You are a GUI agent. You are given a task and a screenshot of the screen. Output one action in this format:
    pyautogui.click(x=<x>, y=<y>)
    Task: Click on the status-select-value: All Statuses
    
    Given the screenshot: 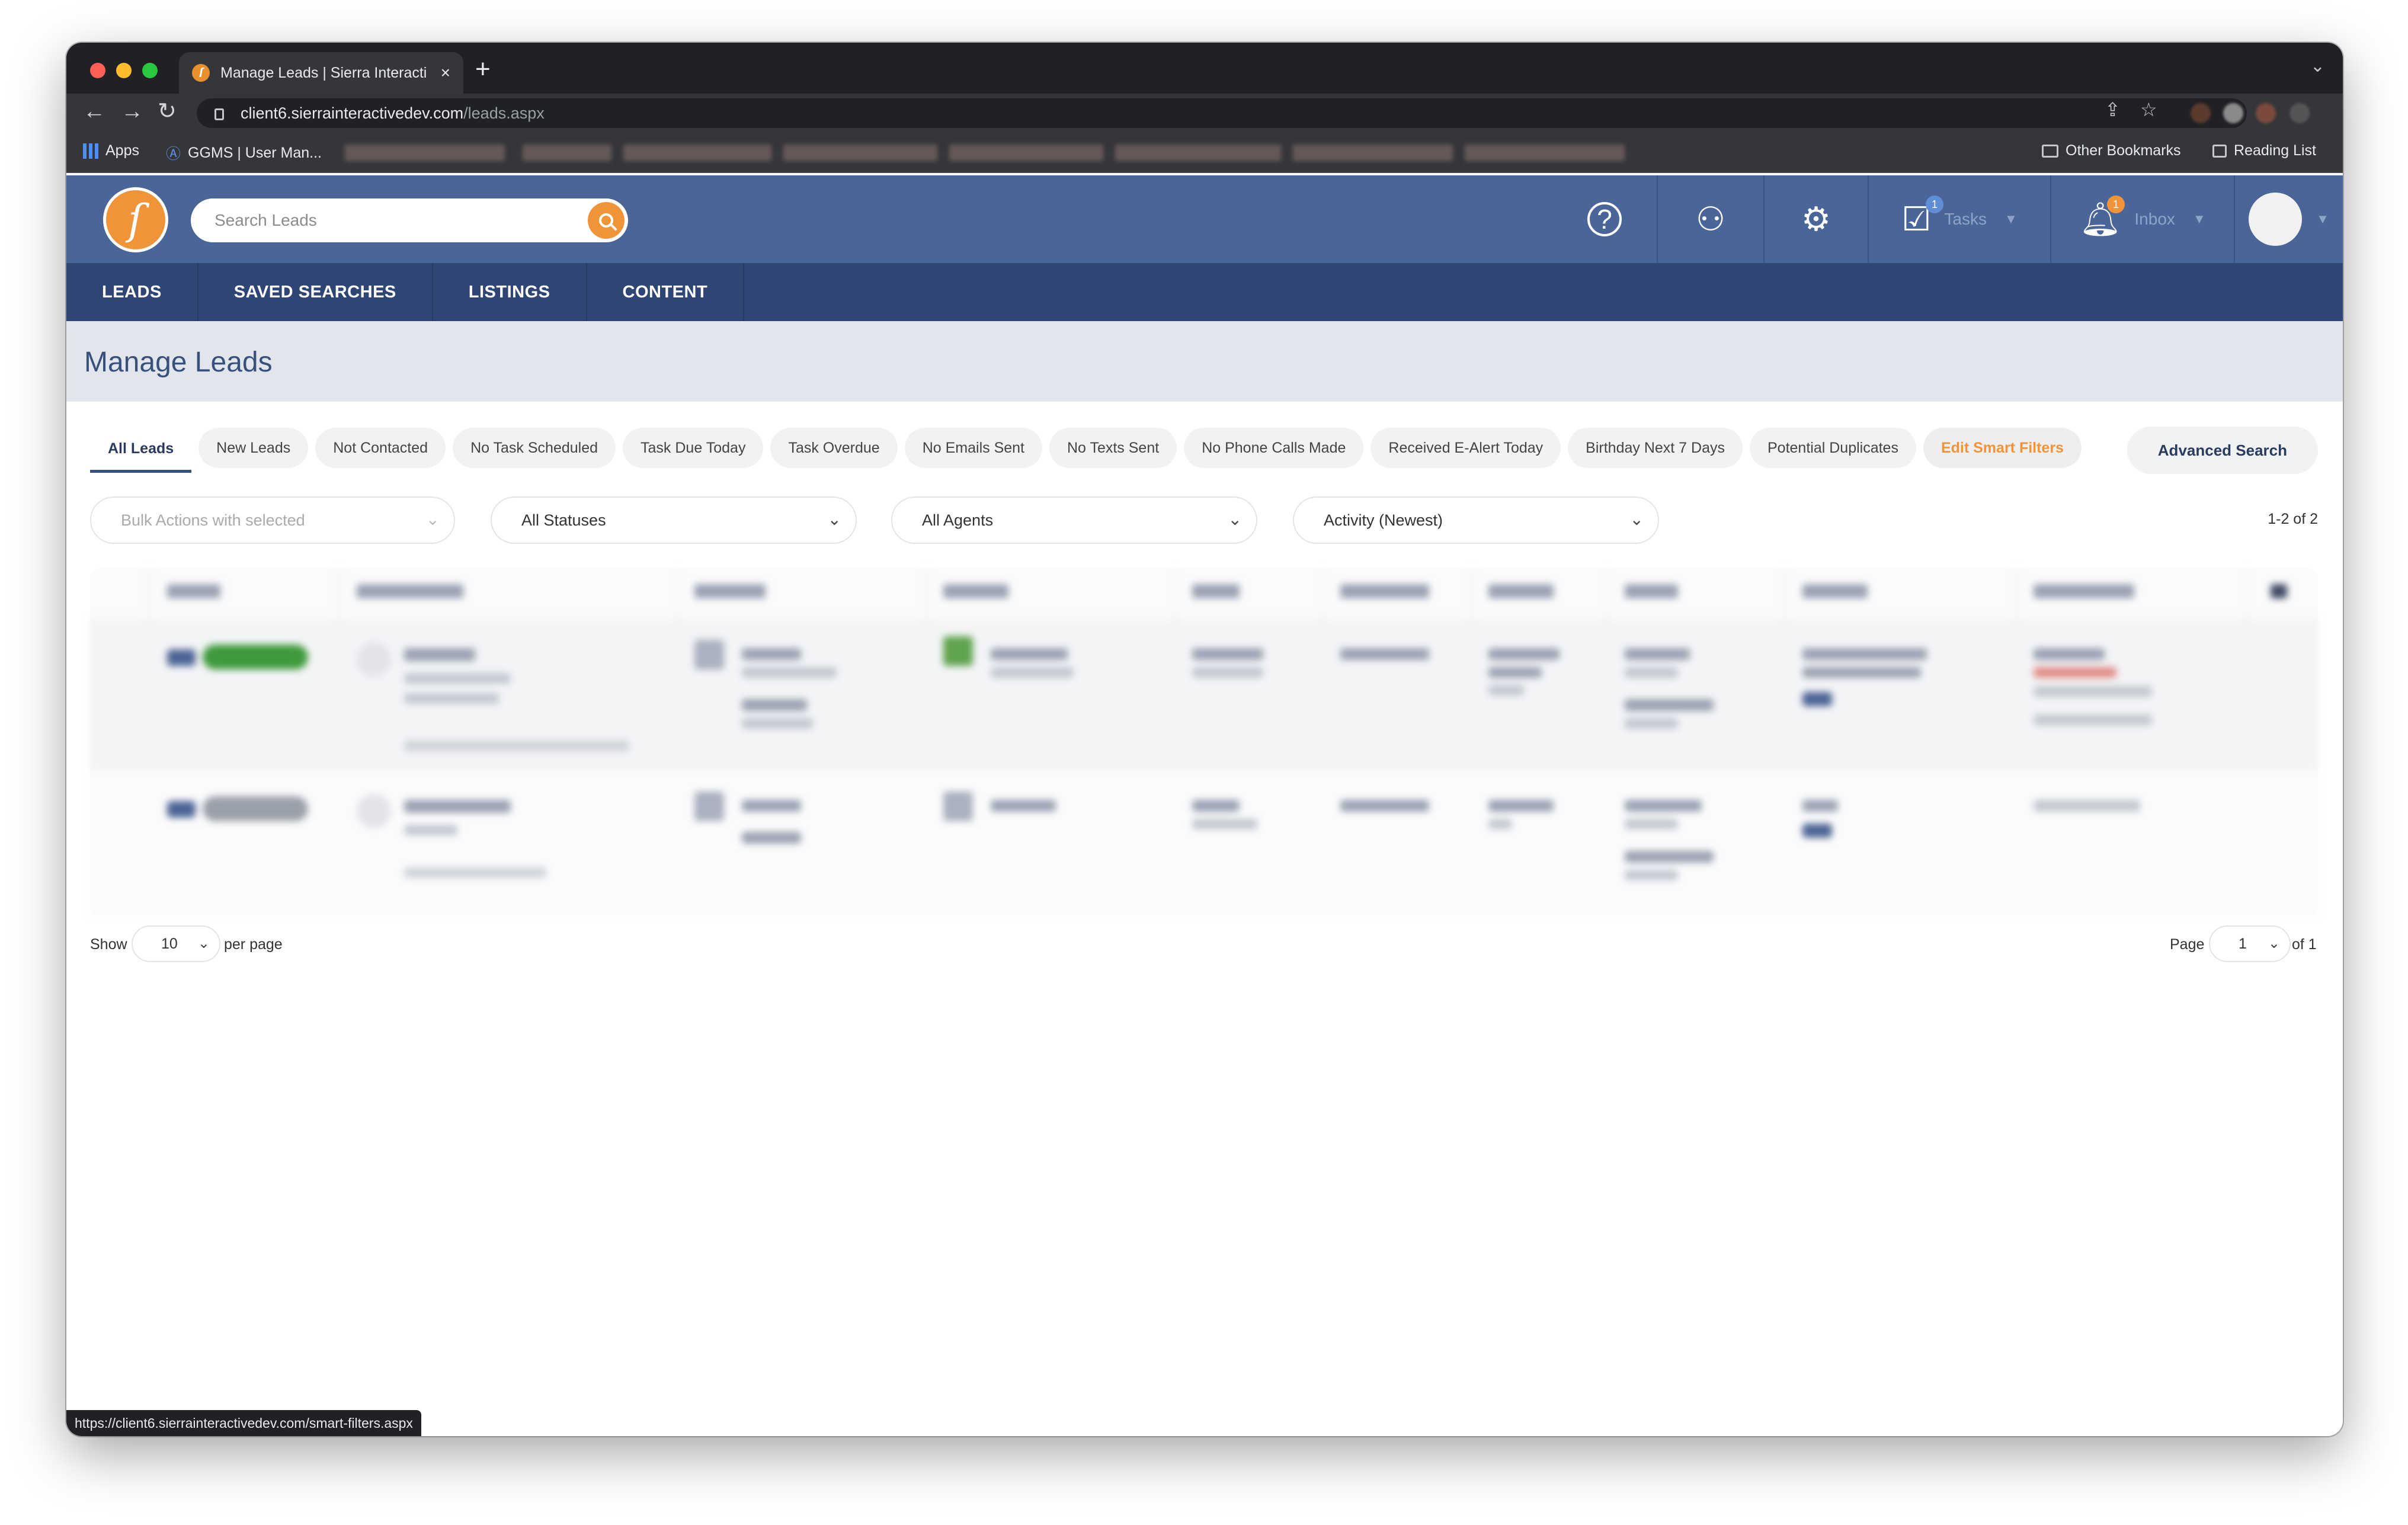 What is the action you would take?
    pyautogui.click(x=563, y=520)
    